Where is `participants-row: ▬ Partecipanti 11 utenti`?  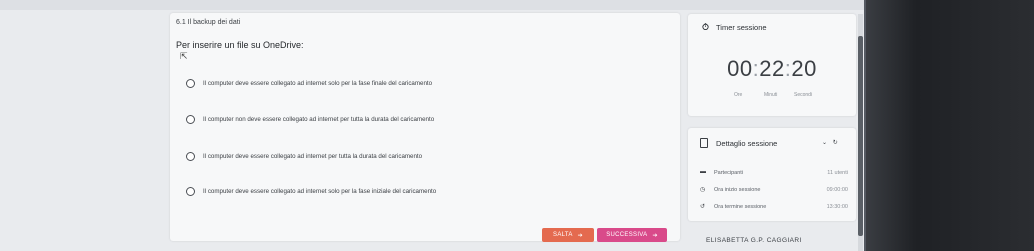 participants-row: ▬ Partecipanti 11 utenti is located at coordinates (773, 174).